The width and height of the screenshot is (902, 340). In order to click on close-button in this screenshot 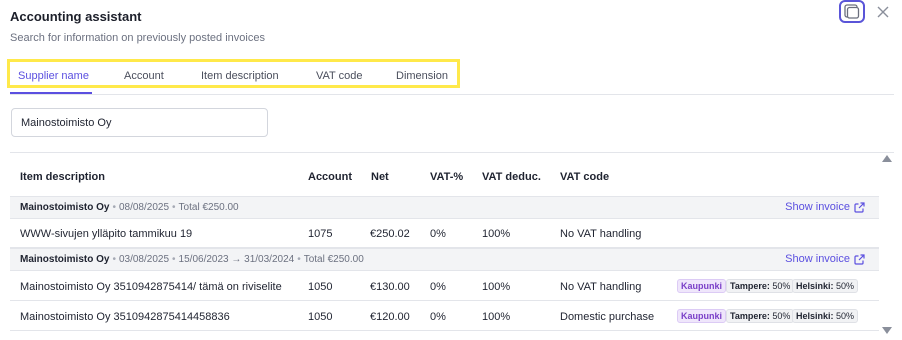, I will do `click(883, 12)`.